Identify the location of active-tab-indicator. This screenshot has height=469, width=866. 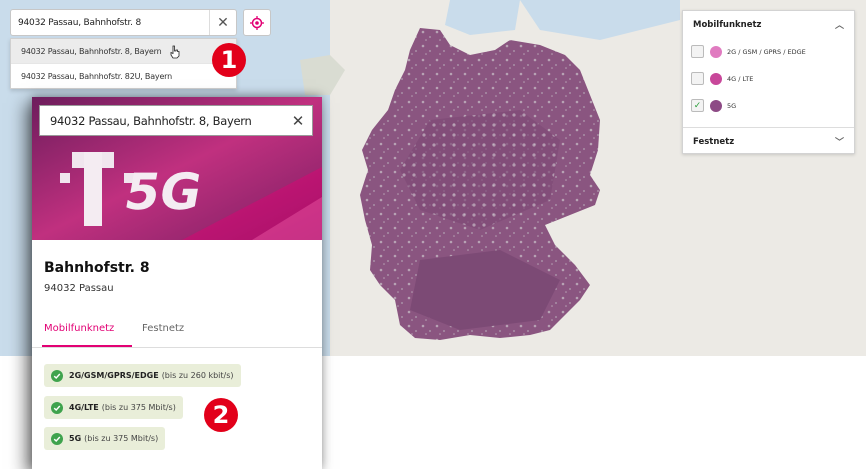
(87, 346).